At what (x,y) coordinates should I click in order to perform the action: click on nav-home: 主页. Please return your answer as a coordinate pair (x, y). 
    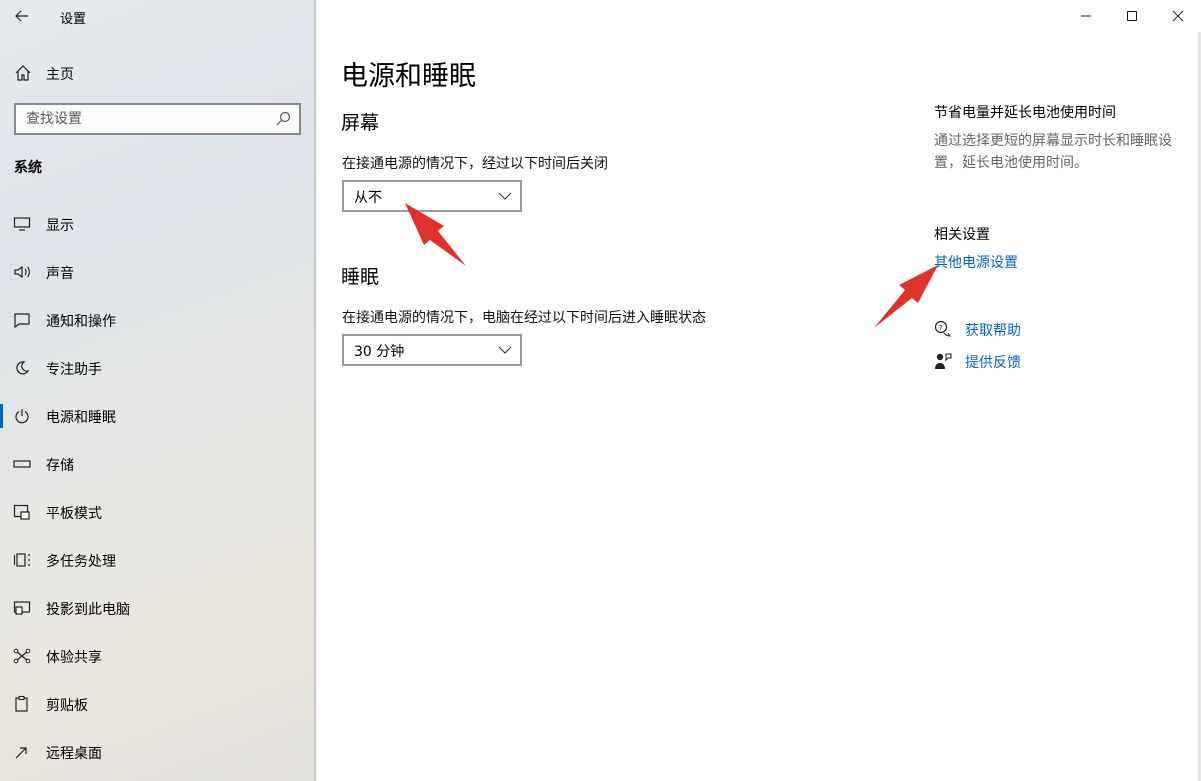
    Looking at the image, I should click on (158, 73).